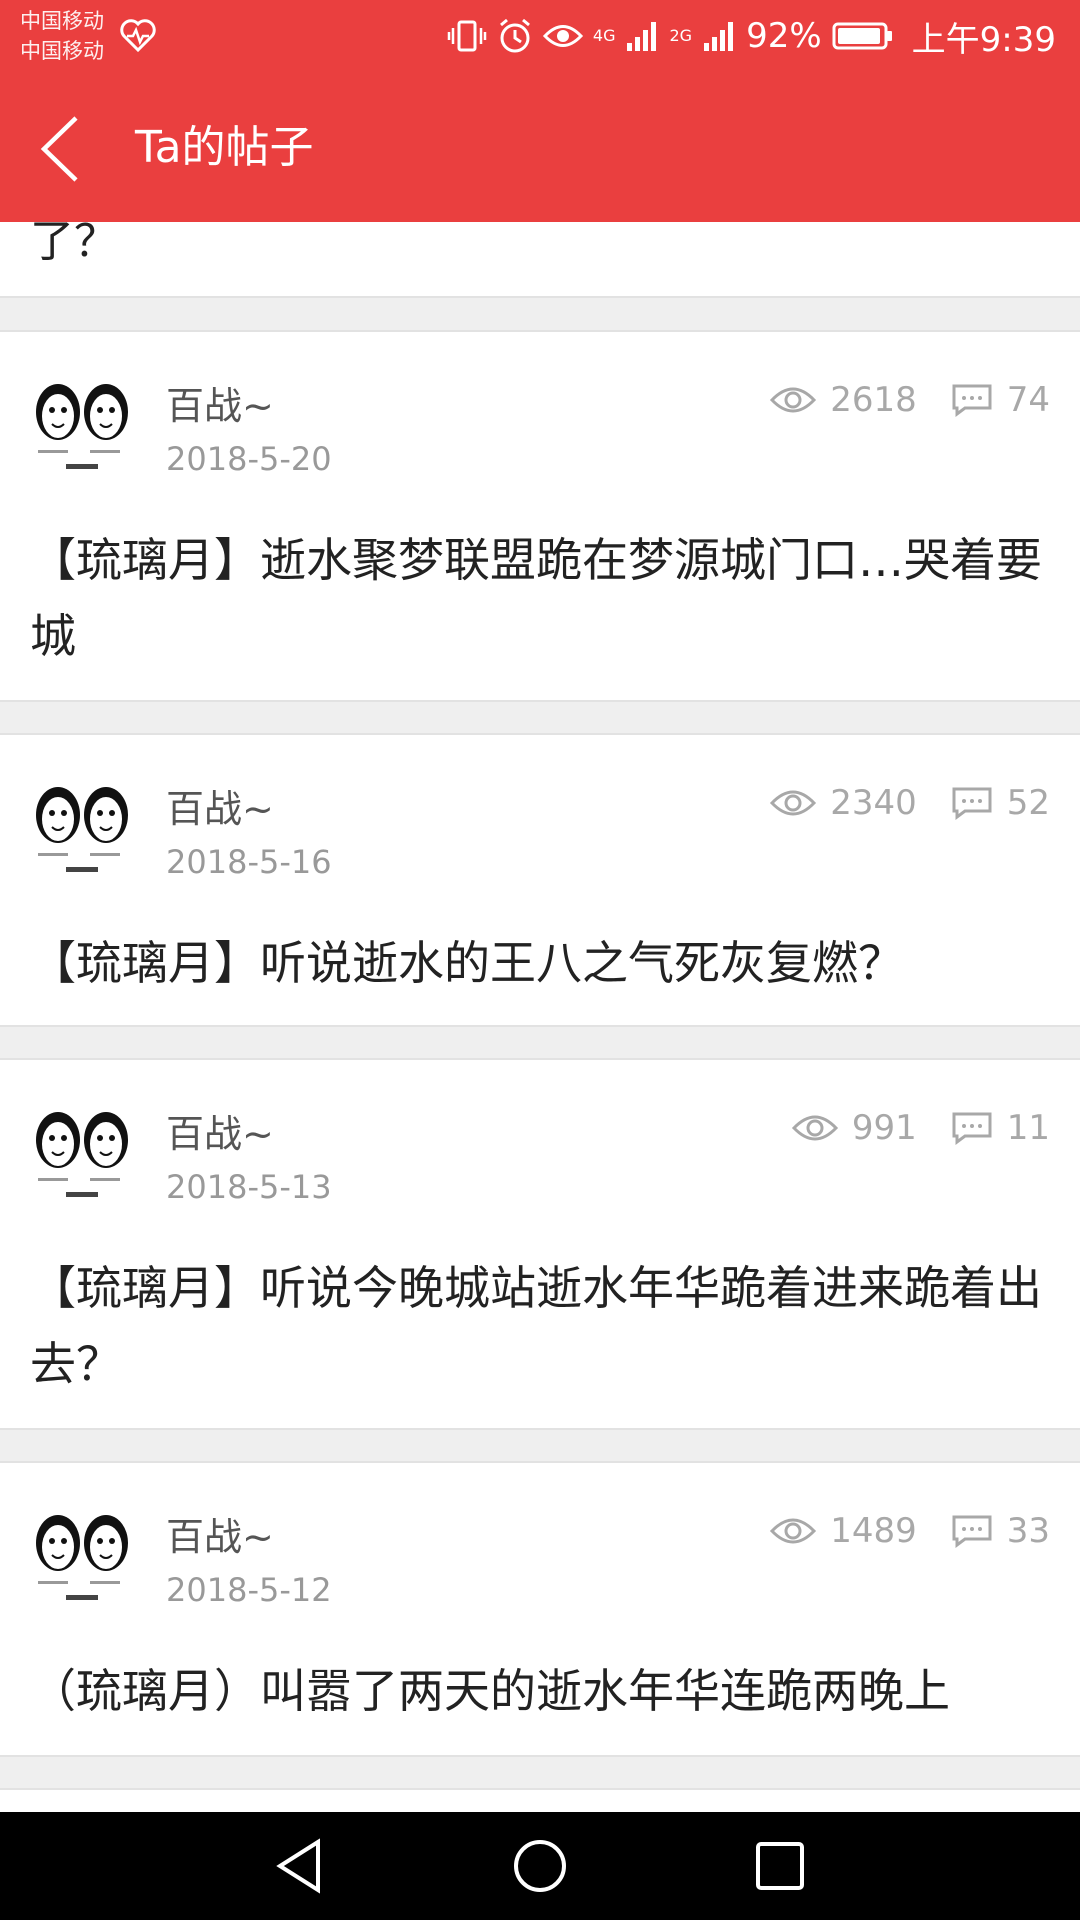 The width and height of the screenshot is (1080, 1920). What do you see at coordinates (541, 963) in the screenshot?
I see `post-title: 【琉璃月】听说逝水的王八之气死灰复燃？` at bounding box center [541, 963].